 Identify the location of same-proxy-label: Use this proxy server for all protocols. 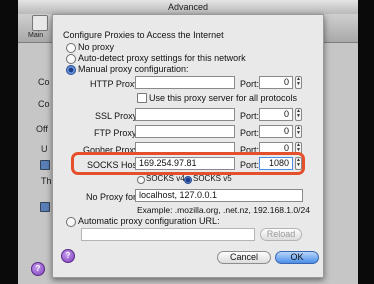
(223, 98).